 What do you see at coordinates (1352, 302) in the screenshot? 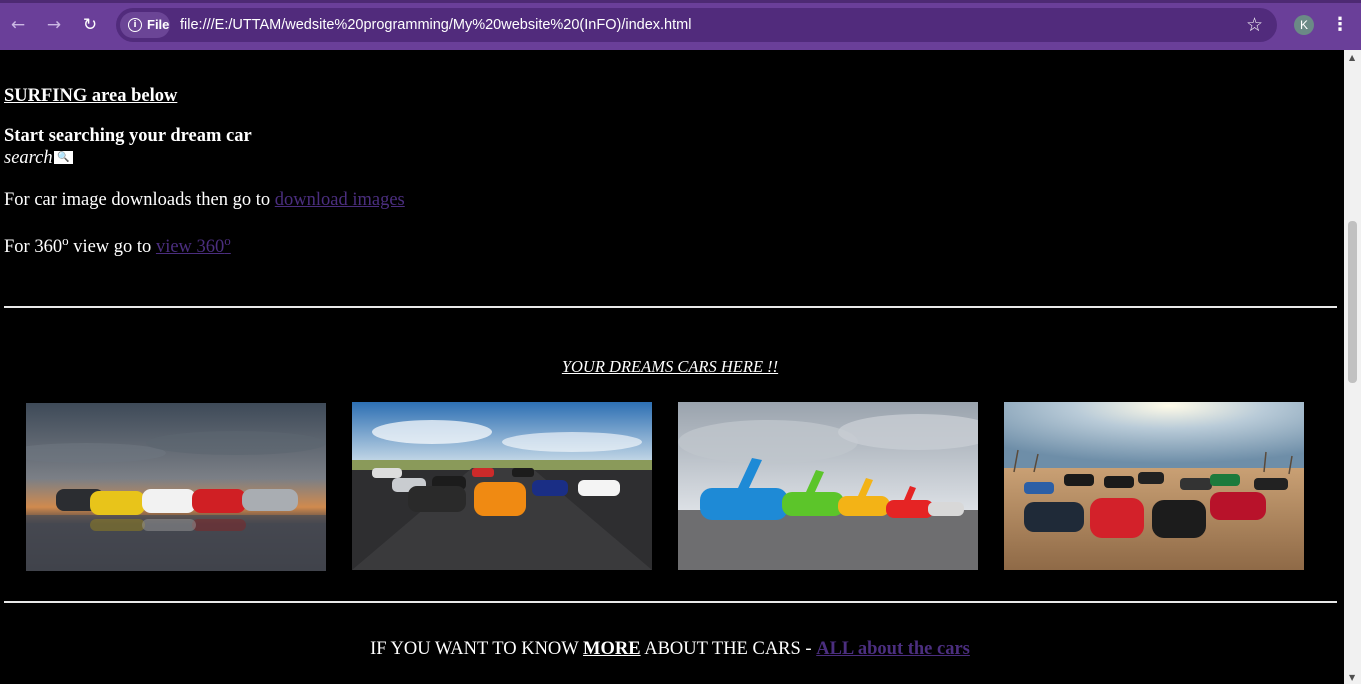
I see `scrollbar-thumb` at bounding box center [1352, 302].